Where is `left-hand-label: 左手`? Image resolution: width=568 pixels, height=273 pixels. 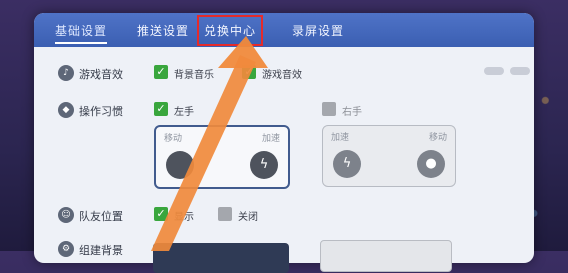
left-hand-label: 左手 is located at coordinates (184, 112).